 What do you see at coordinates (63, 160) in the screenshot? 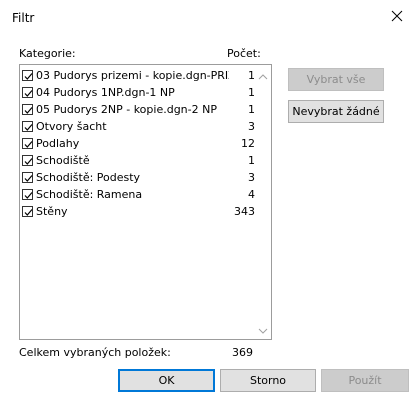
I see `item-label: Schodiště` at bounding box center [63, 160].